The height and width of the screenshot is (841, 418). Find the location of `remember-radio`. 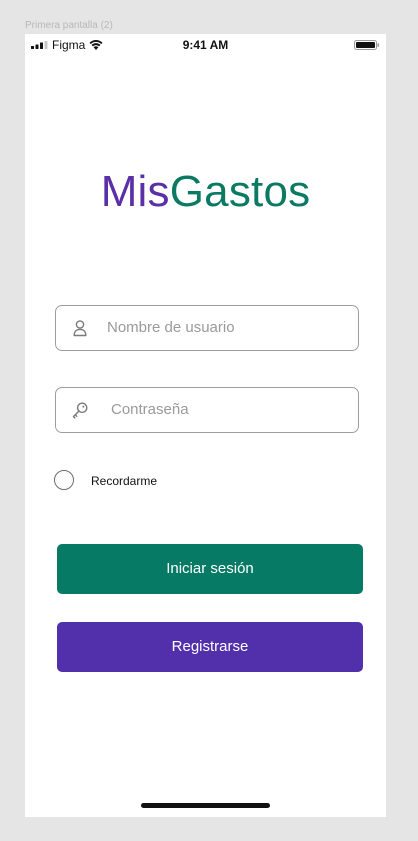

remember-radio is located at coordinates (64, 480).